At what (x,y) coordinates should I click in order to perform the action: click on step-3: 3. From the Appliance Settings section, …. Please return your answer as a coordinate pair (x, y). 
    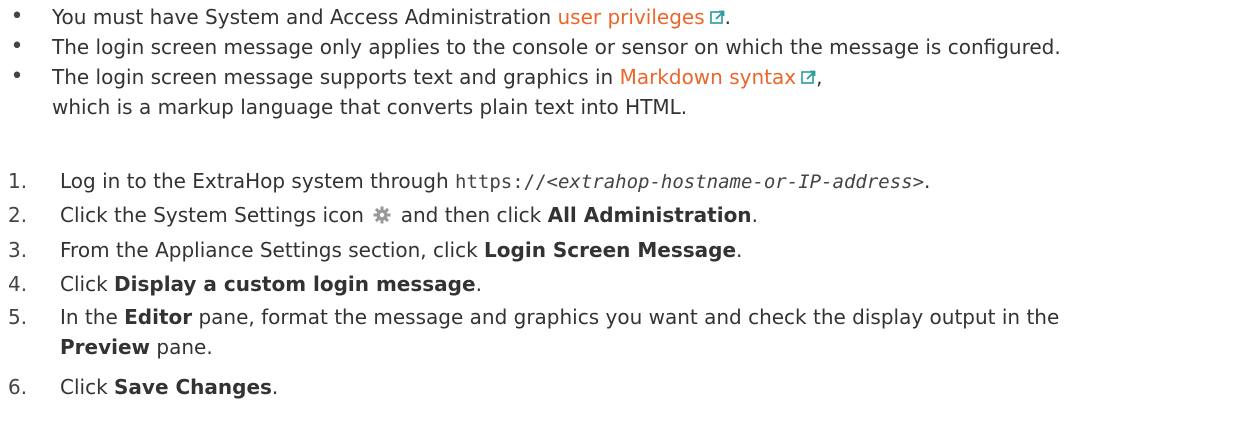
    Looking at the image, I should click on (623, 250).